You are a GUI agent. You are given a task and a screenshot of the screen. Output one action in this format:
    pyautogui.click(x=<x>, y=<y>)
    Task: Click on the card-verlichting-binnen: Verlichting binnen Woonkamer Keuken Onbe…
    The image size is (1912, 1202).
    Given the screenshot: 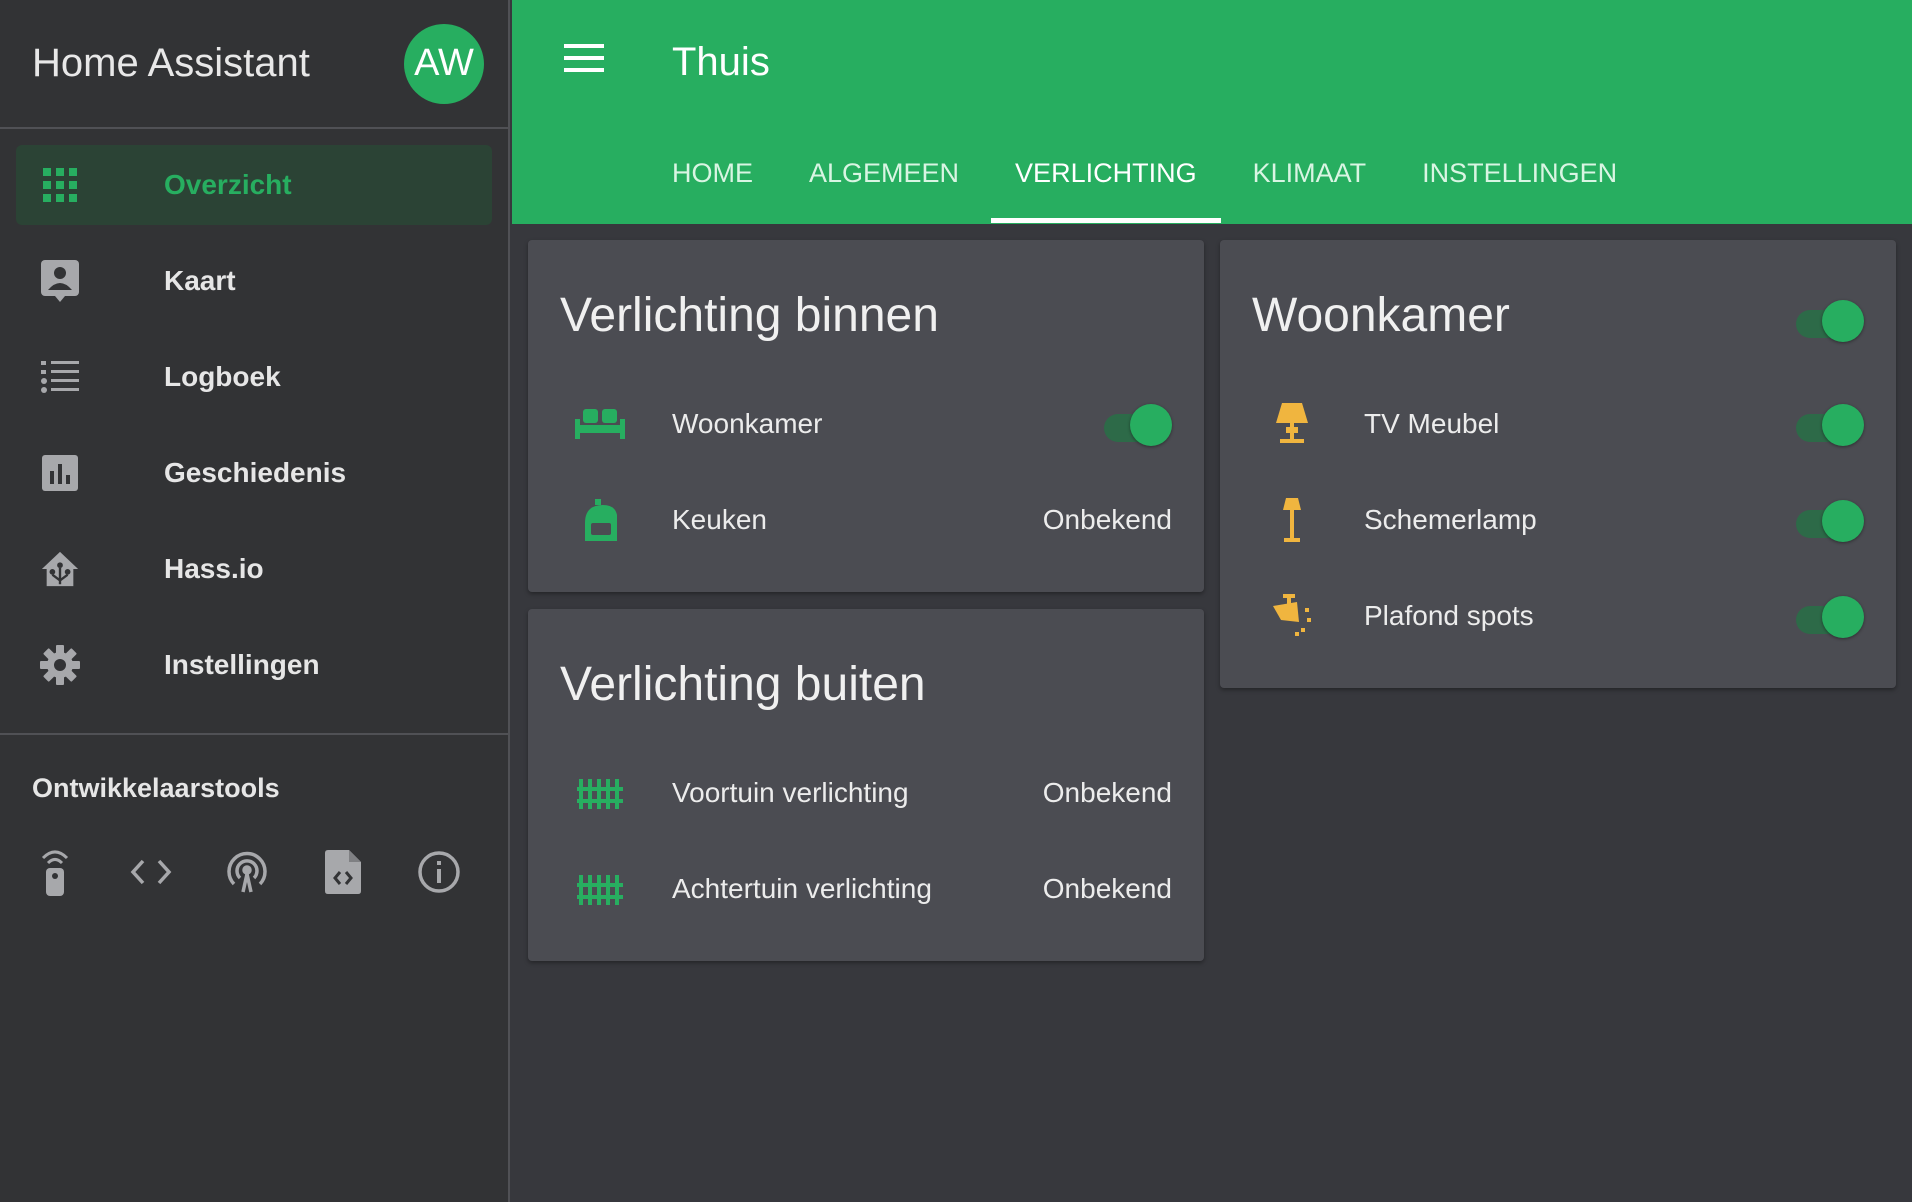 What is the action you would take?
    pyautogui.click(x=866, y=416)
    